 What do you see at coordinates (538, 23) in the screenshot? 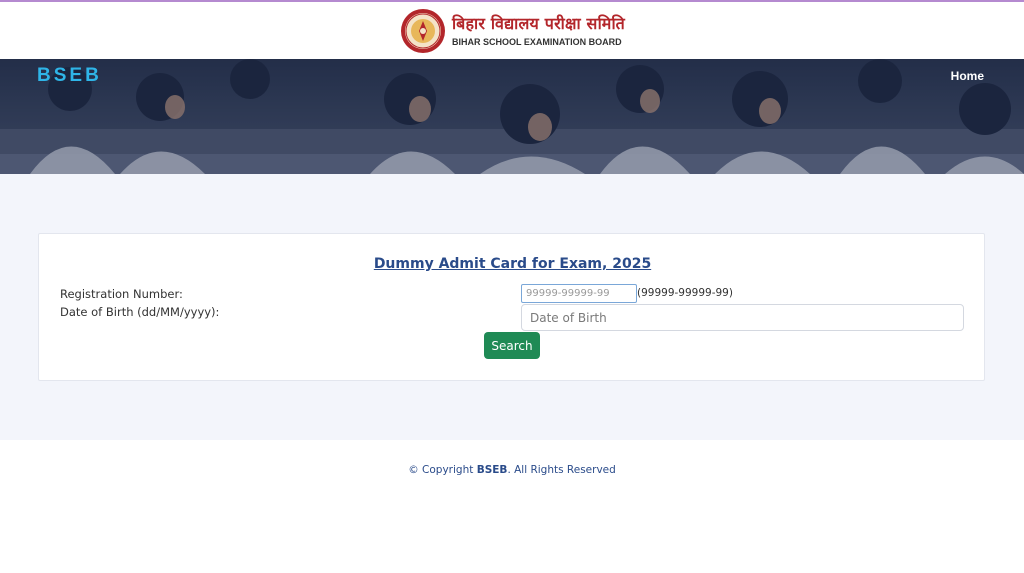
I see `org-name-hindi: बिहार विद्यालय परीक्षा समिति` at bounding box center [538, 23].